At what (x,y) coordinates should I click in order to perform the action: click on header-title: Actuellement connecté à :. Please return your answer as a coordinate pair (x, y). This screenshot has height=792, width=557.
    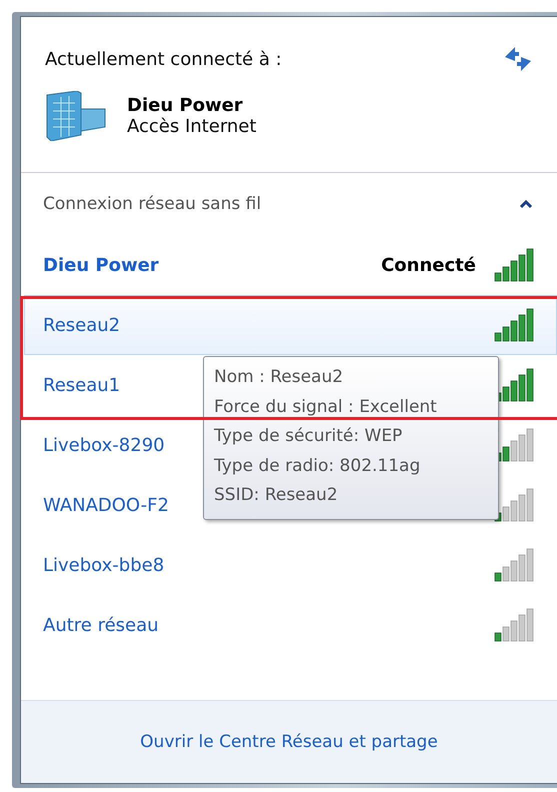
    Looking at the image, I should click on (163, 59).